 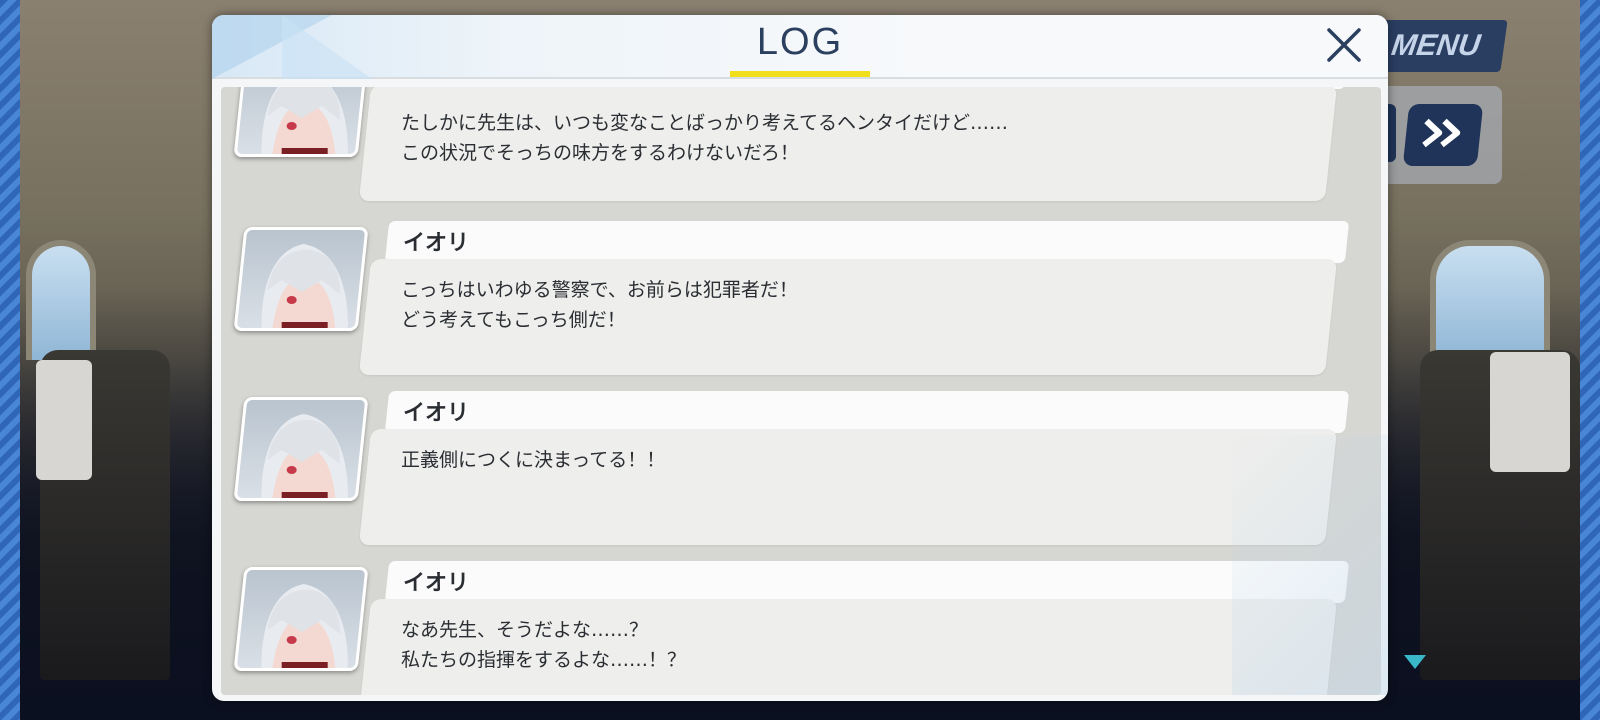 I want to click on left-border-stripe, so click(x=10, y=360).